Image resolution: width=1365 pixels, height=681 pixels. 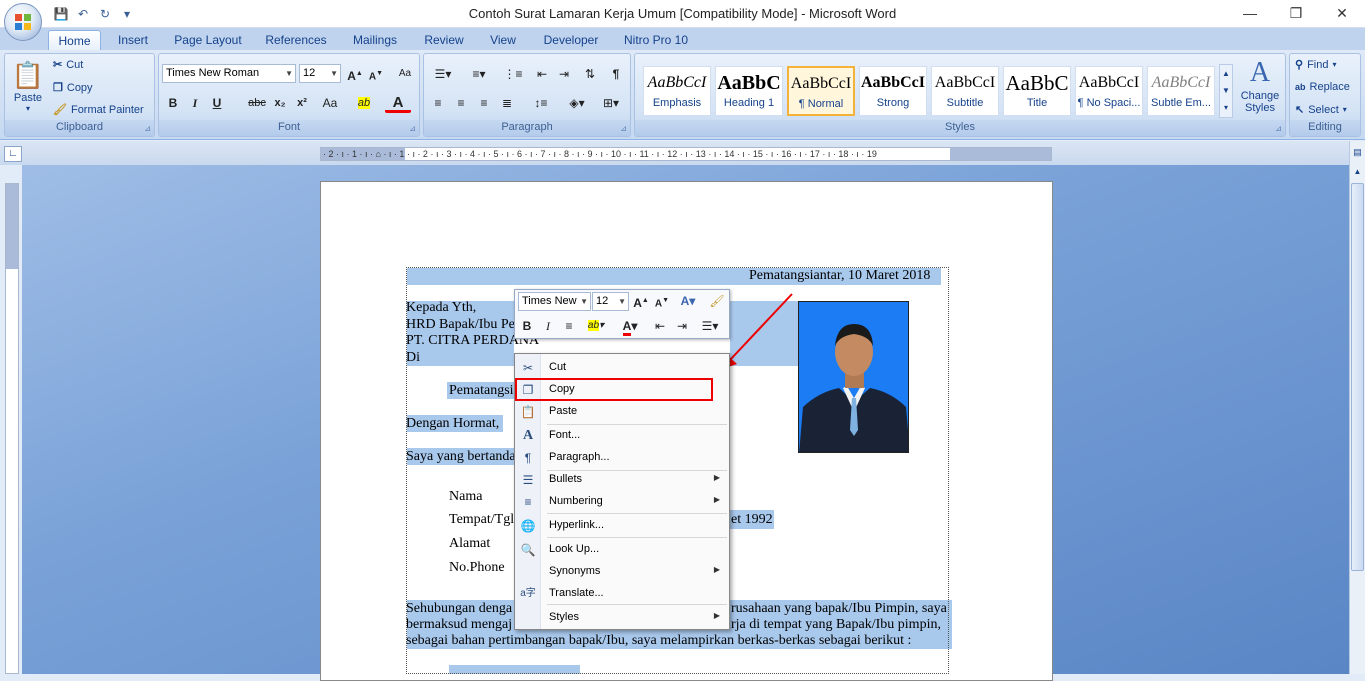 What do you see at coordinates (1037, 91) in the screenshot?
I see `style-title: AaBbC Title` at bounding box center [1037, 91].